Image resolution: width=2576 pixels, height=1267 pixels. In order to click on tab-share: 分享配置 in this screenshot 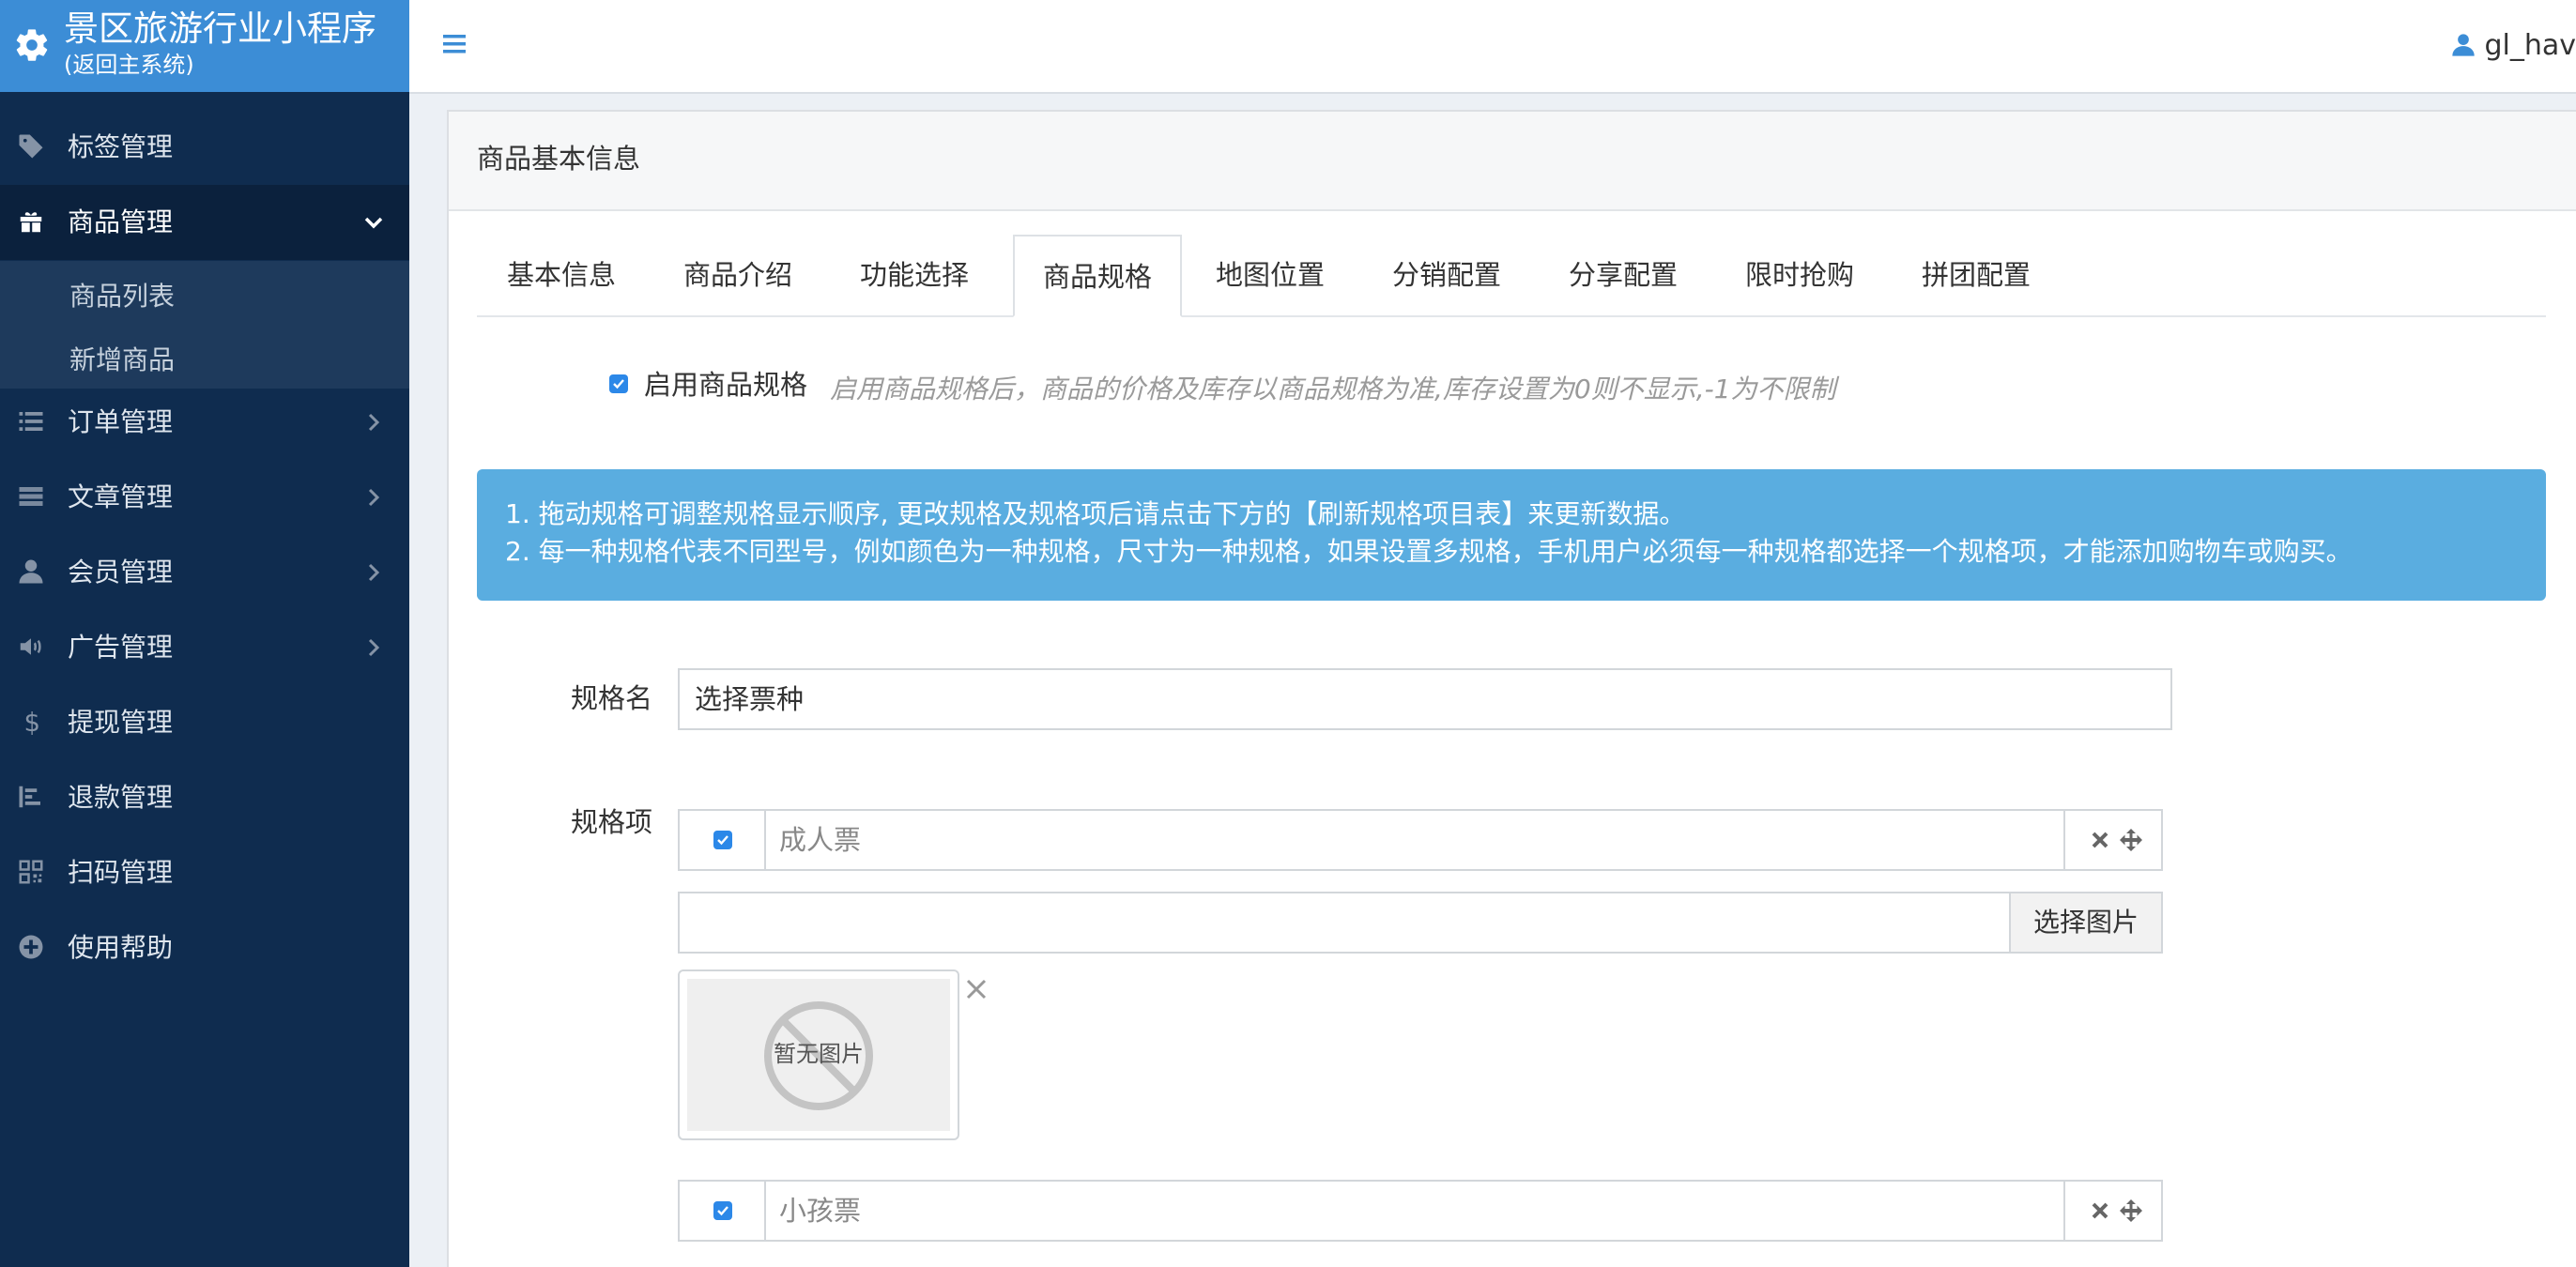, I will do `click(1624, 275)`.